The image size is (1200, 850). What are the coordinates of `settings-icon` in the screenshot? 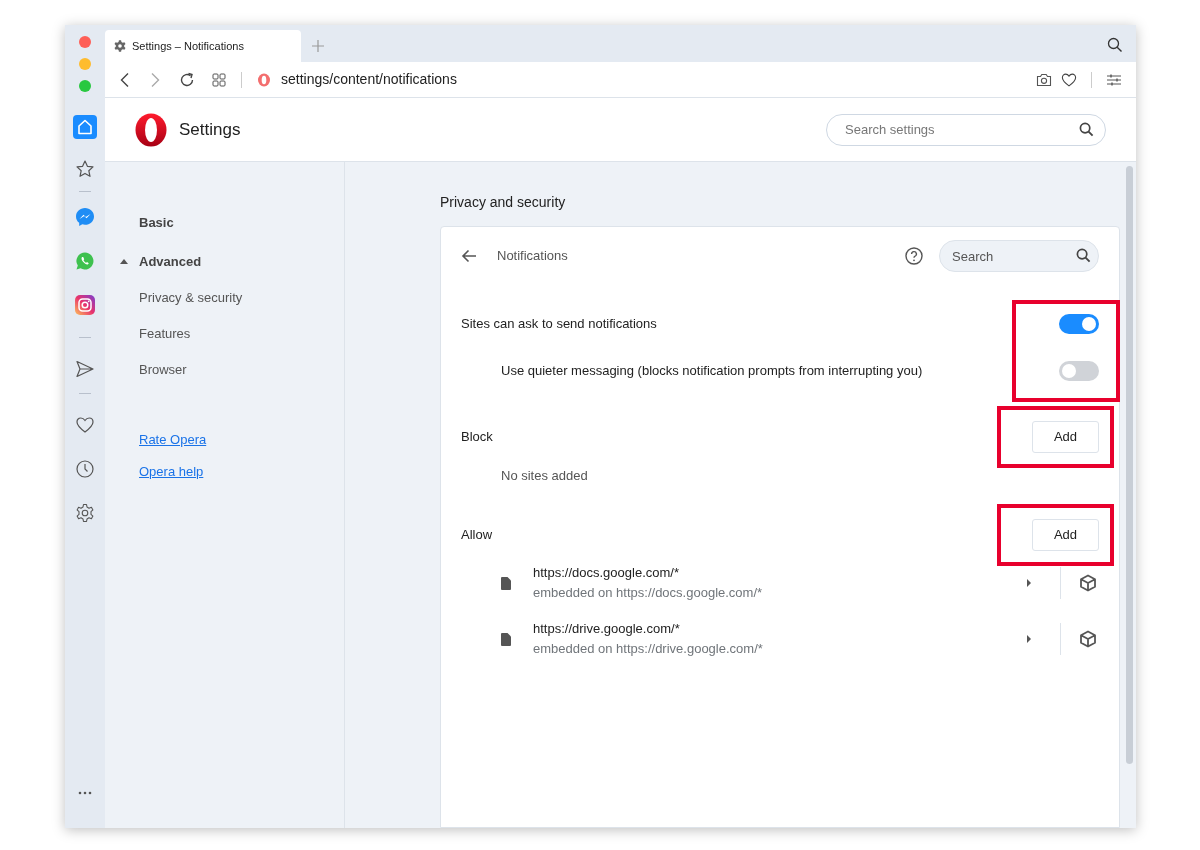 It's located at (85, 513).